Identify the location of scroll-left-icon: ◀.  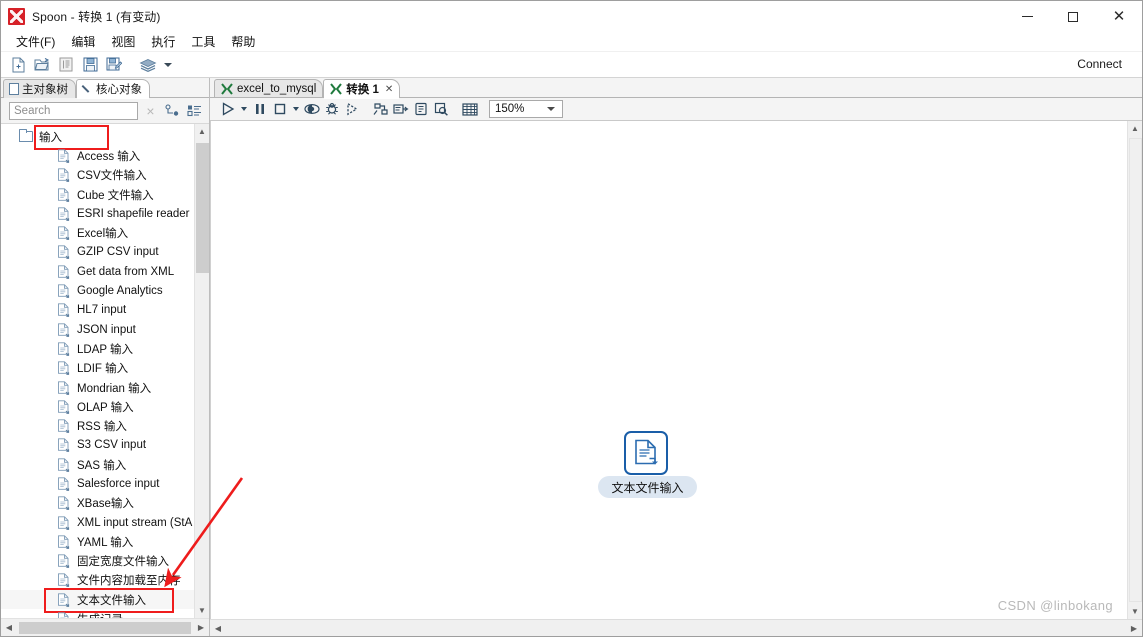
(9, 628).